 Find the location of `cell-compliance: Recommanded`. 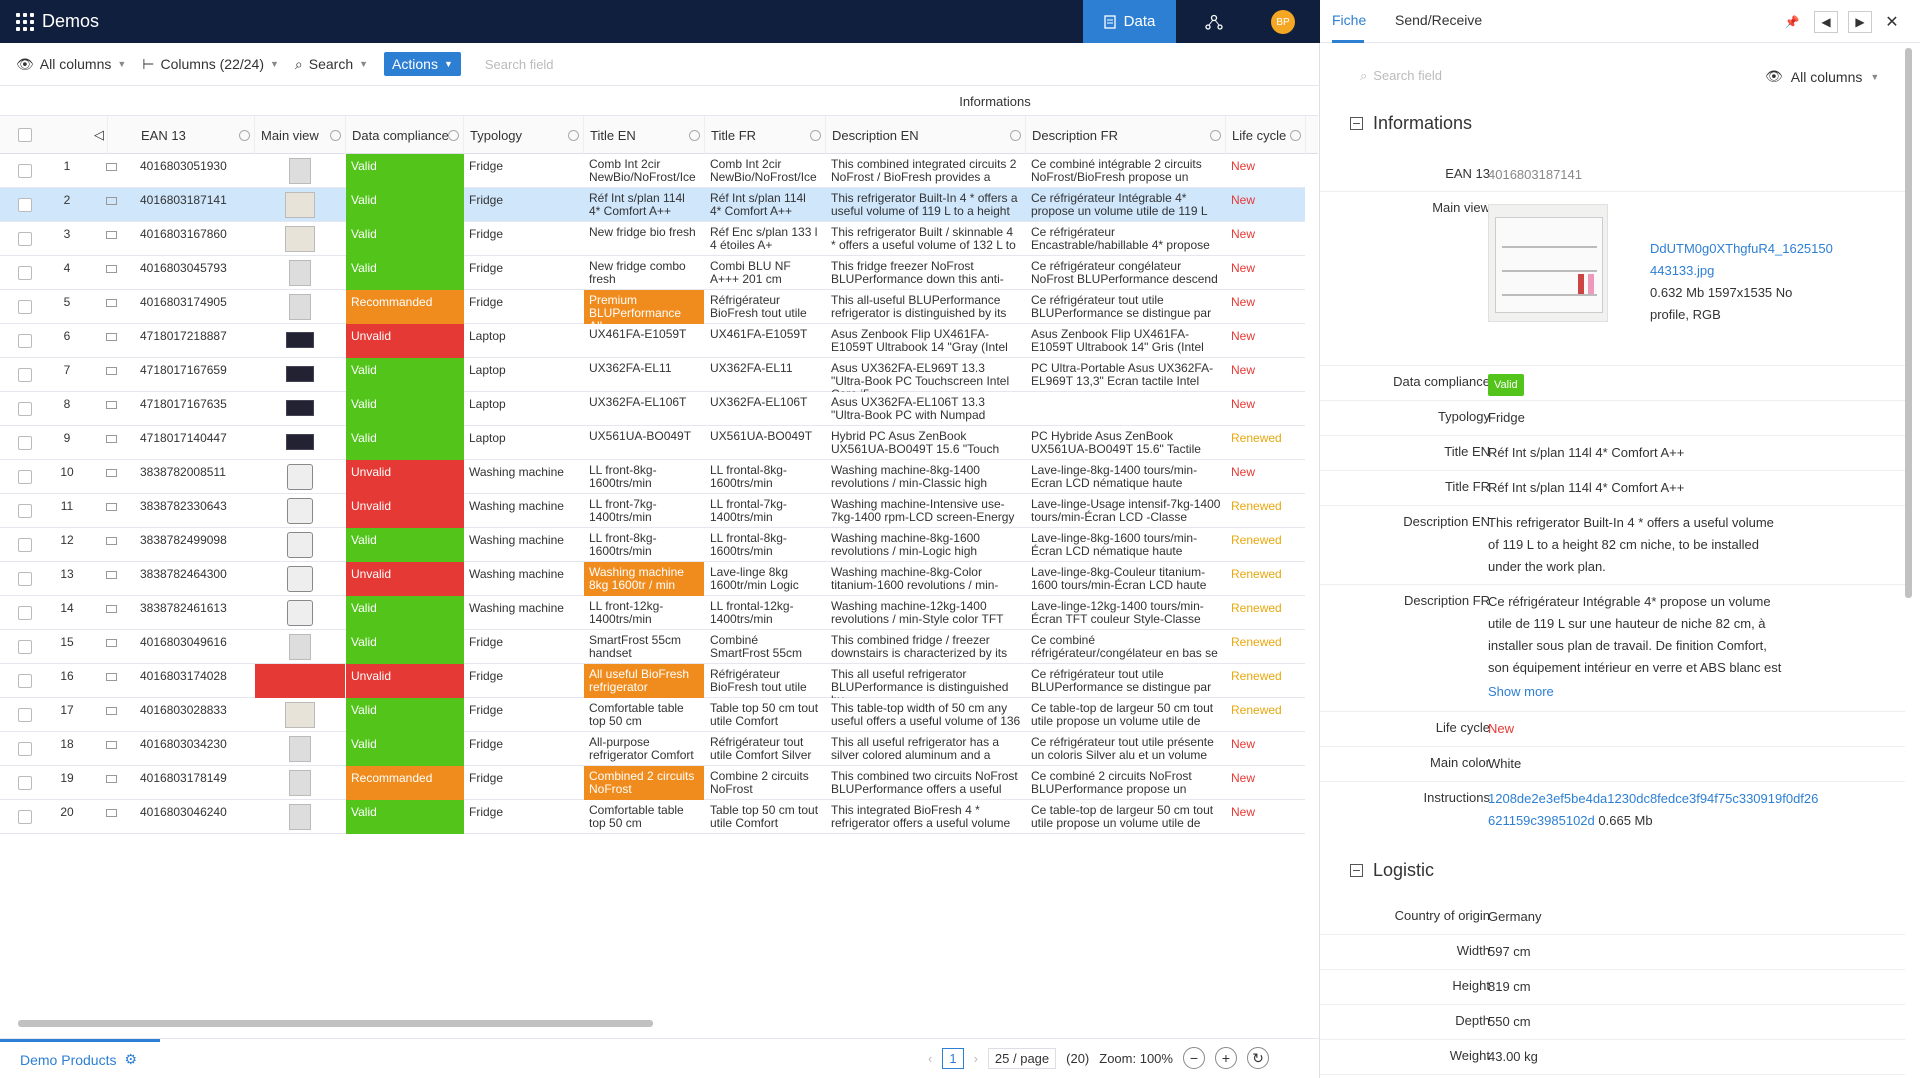

cell-compliance: Recommanded is located at coordinates (405, 783).